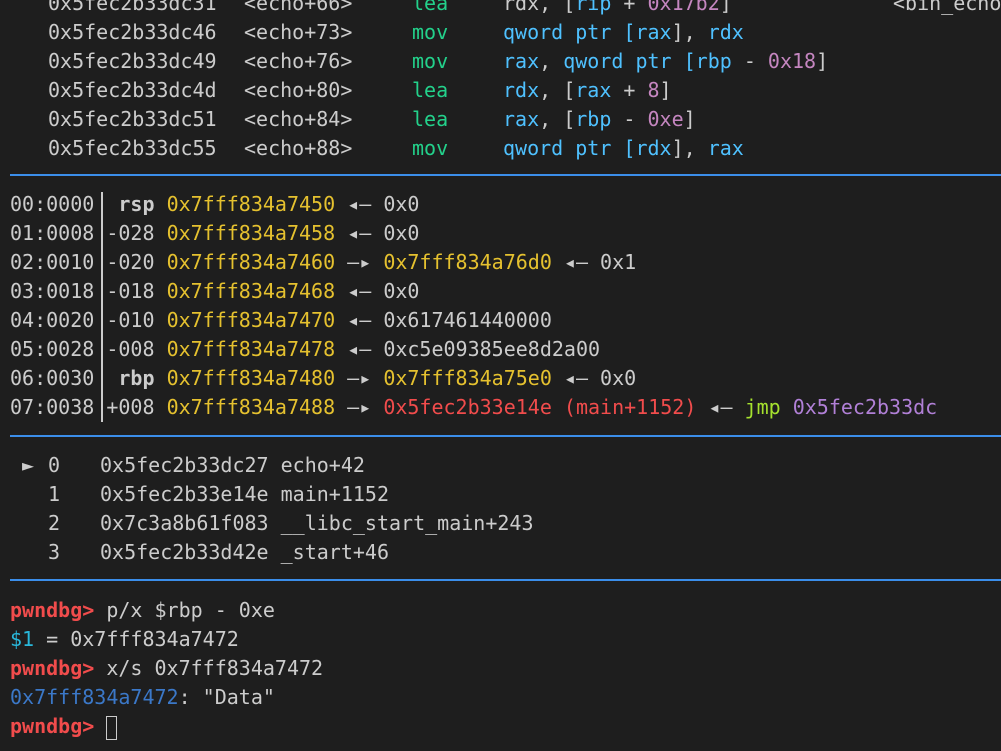  What do you see at coordinates (130, 291) in the screenshot?
I see `stack-offset: -018` at bounding box center [130, 291].